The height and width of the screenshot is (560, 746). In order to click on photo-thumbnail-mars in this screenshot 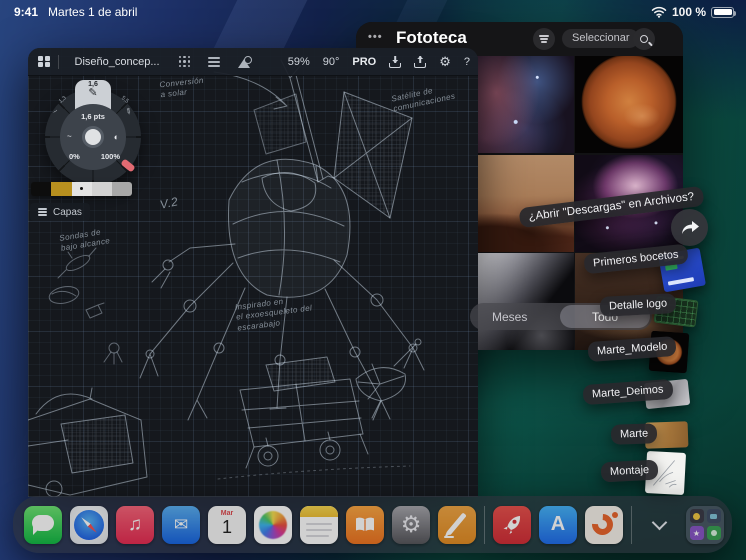, I will do `click(629, 104)`.